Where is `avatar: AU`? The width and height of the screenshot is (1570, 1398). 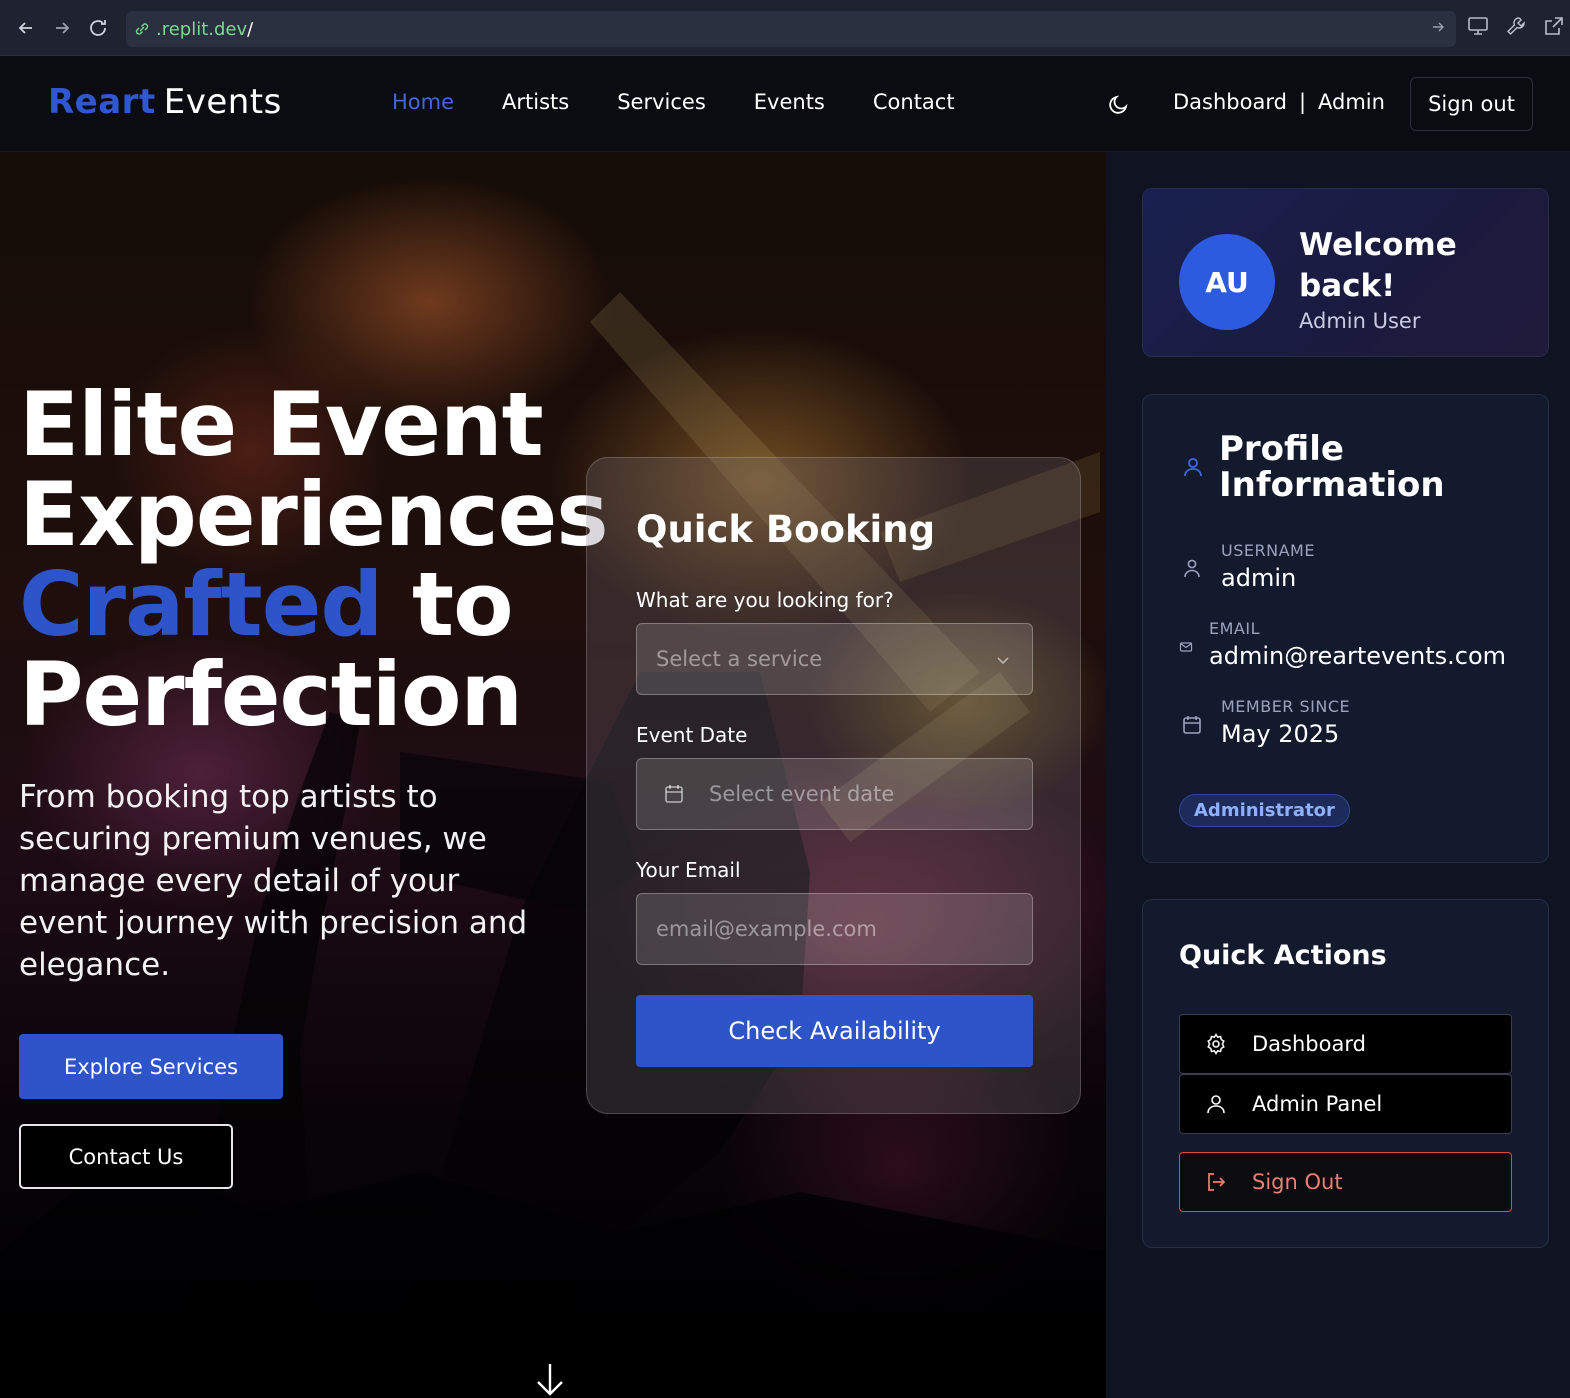 avatar: AU is located at coordinates (1227, 282).